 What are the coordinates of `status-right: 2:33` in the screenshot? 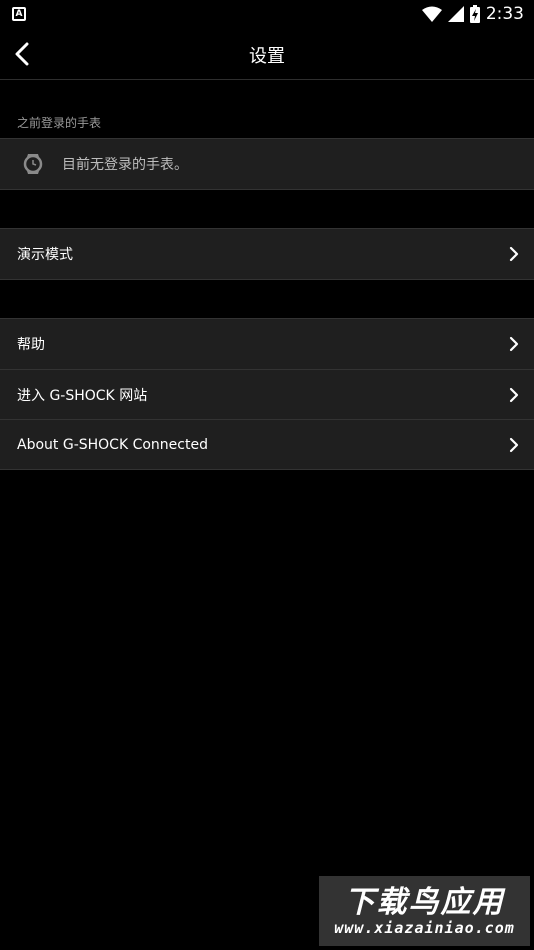 It's located at (472, 14).